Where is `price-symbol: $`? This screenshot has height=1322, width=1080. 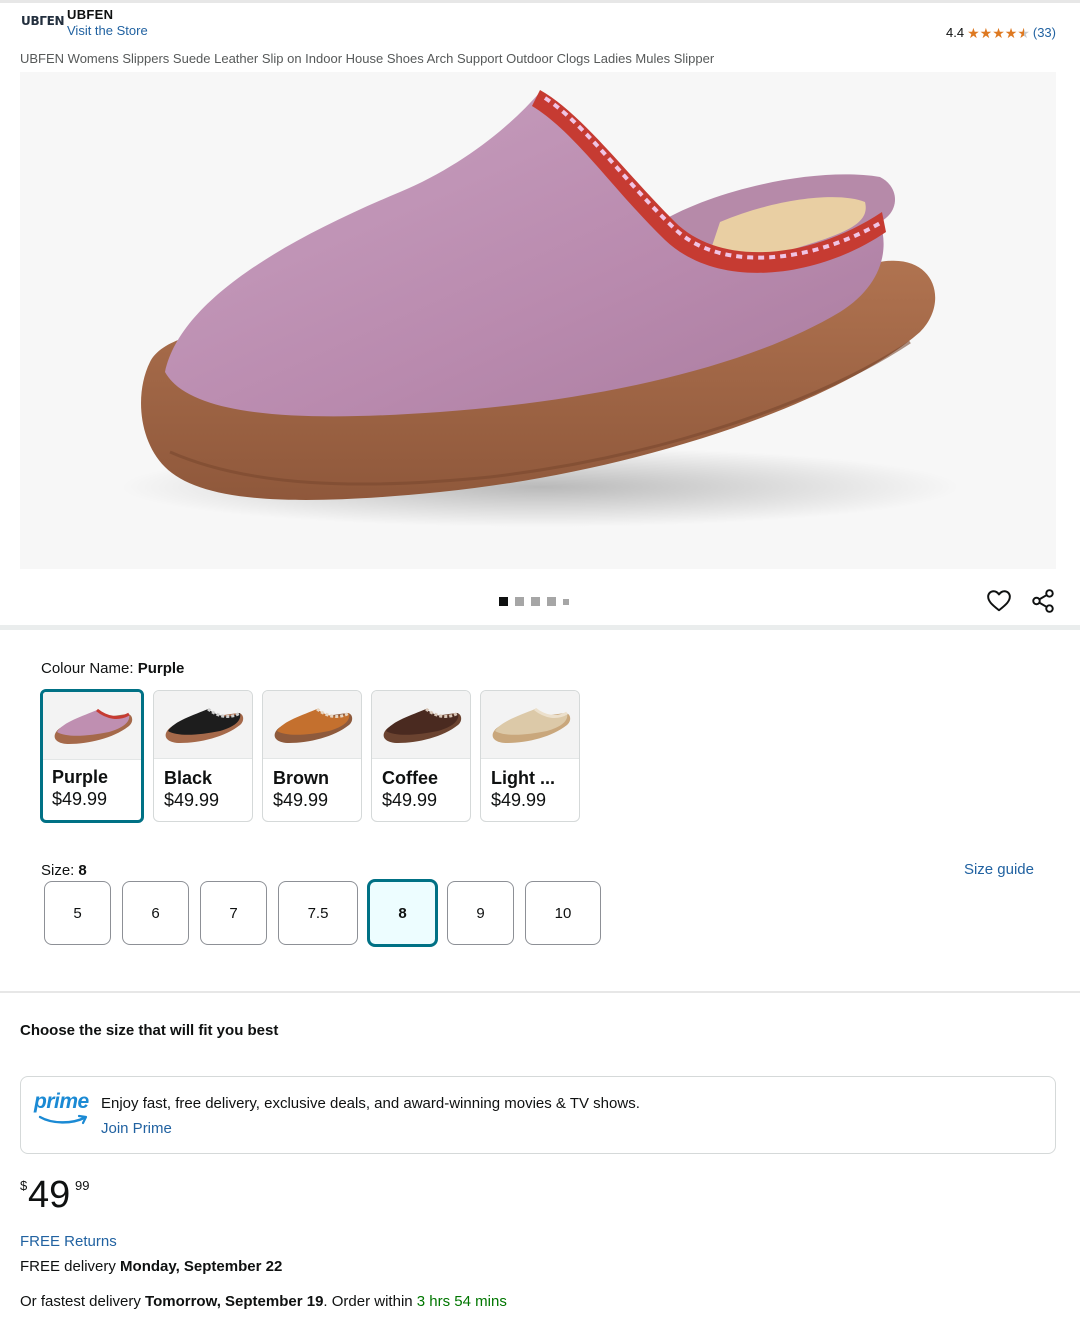 price-symbol: $ is located at coordinates (24, 1185).